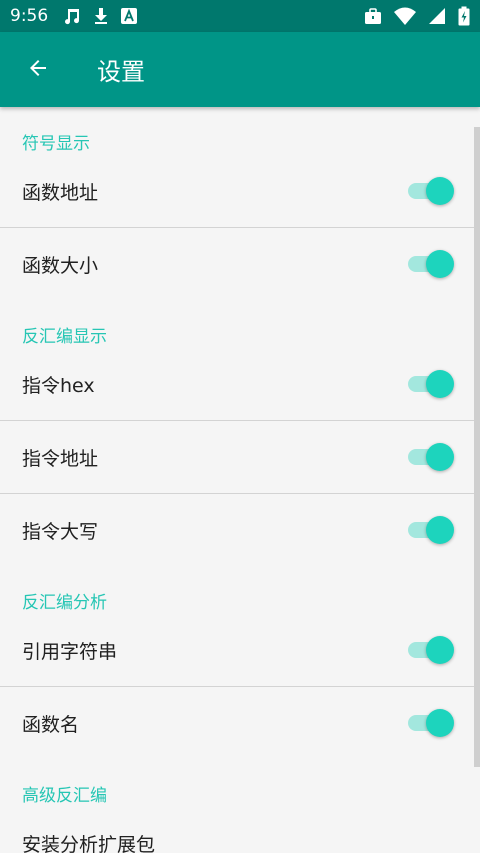  I want to click on setting-row-string-references: 引用字符串, so click(240, 650).